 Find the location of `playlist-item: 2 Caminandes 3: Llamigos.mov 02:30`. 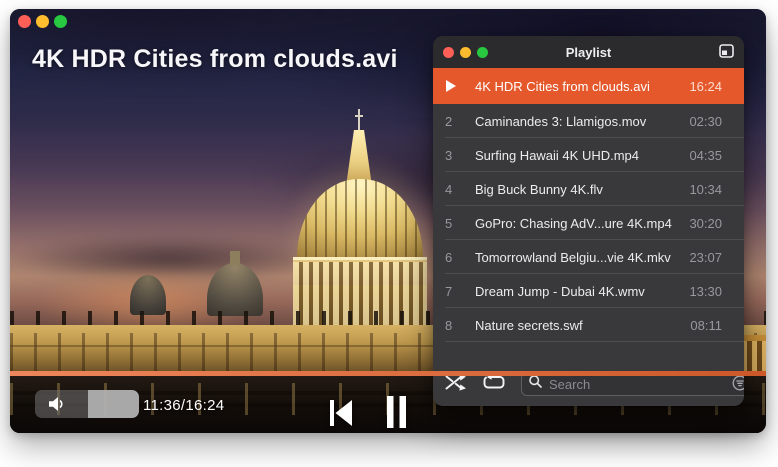

playlist-item: 2 Caminandes 3: Llamigos.mov 02:30 is located at coordinates (588, 121).